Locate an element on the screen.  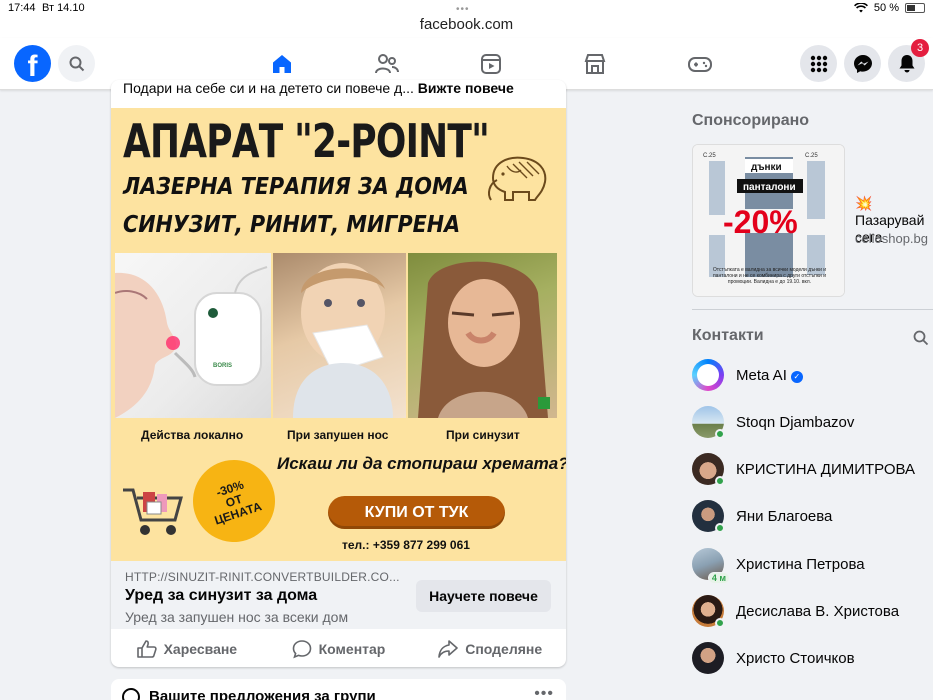
elephant-logo-icon is located at coordinates (517, 178).